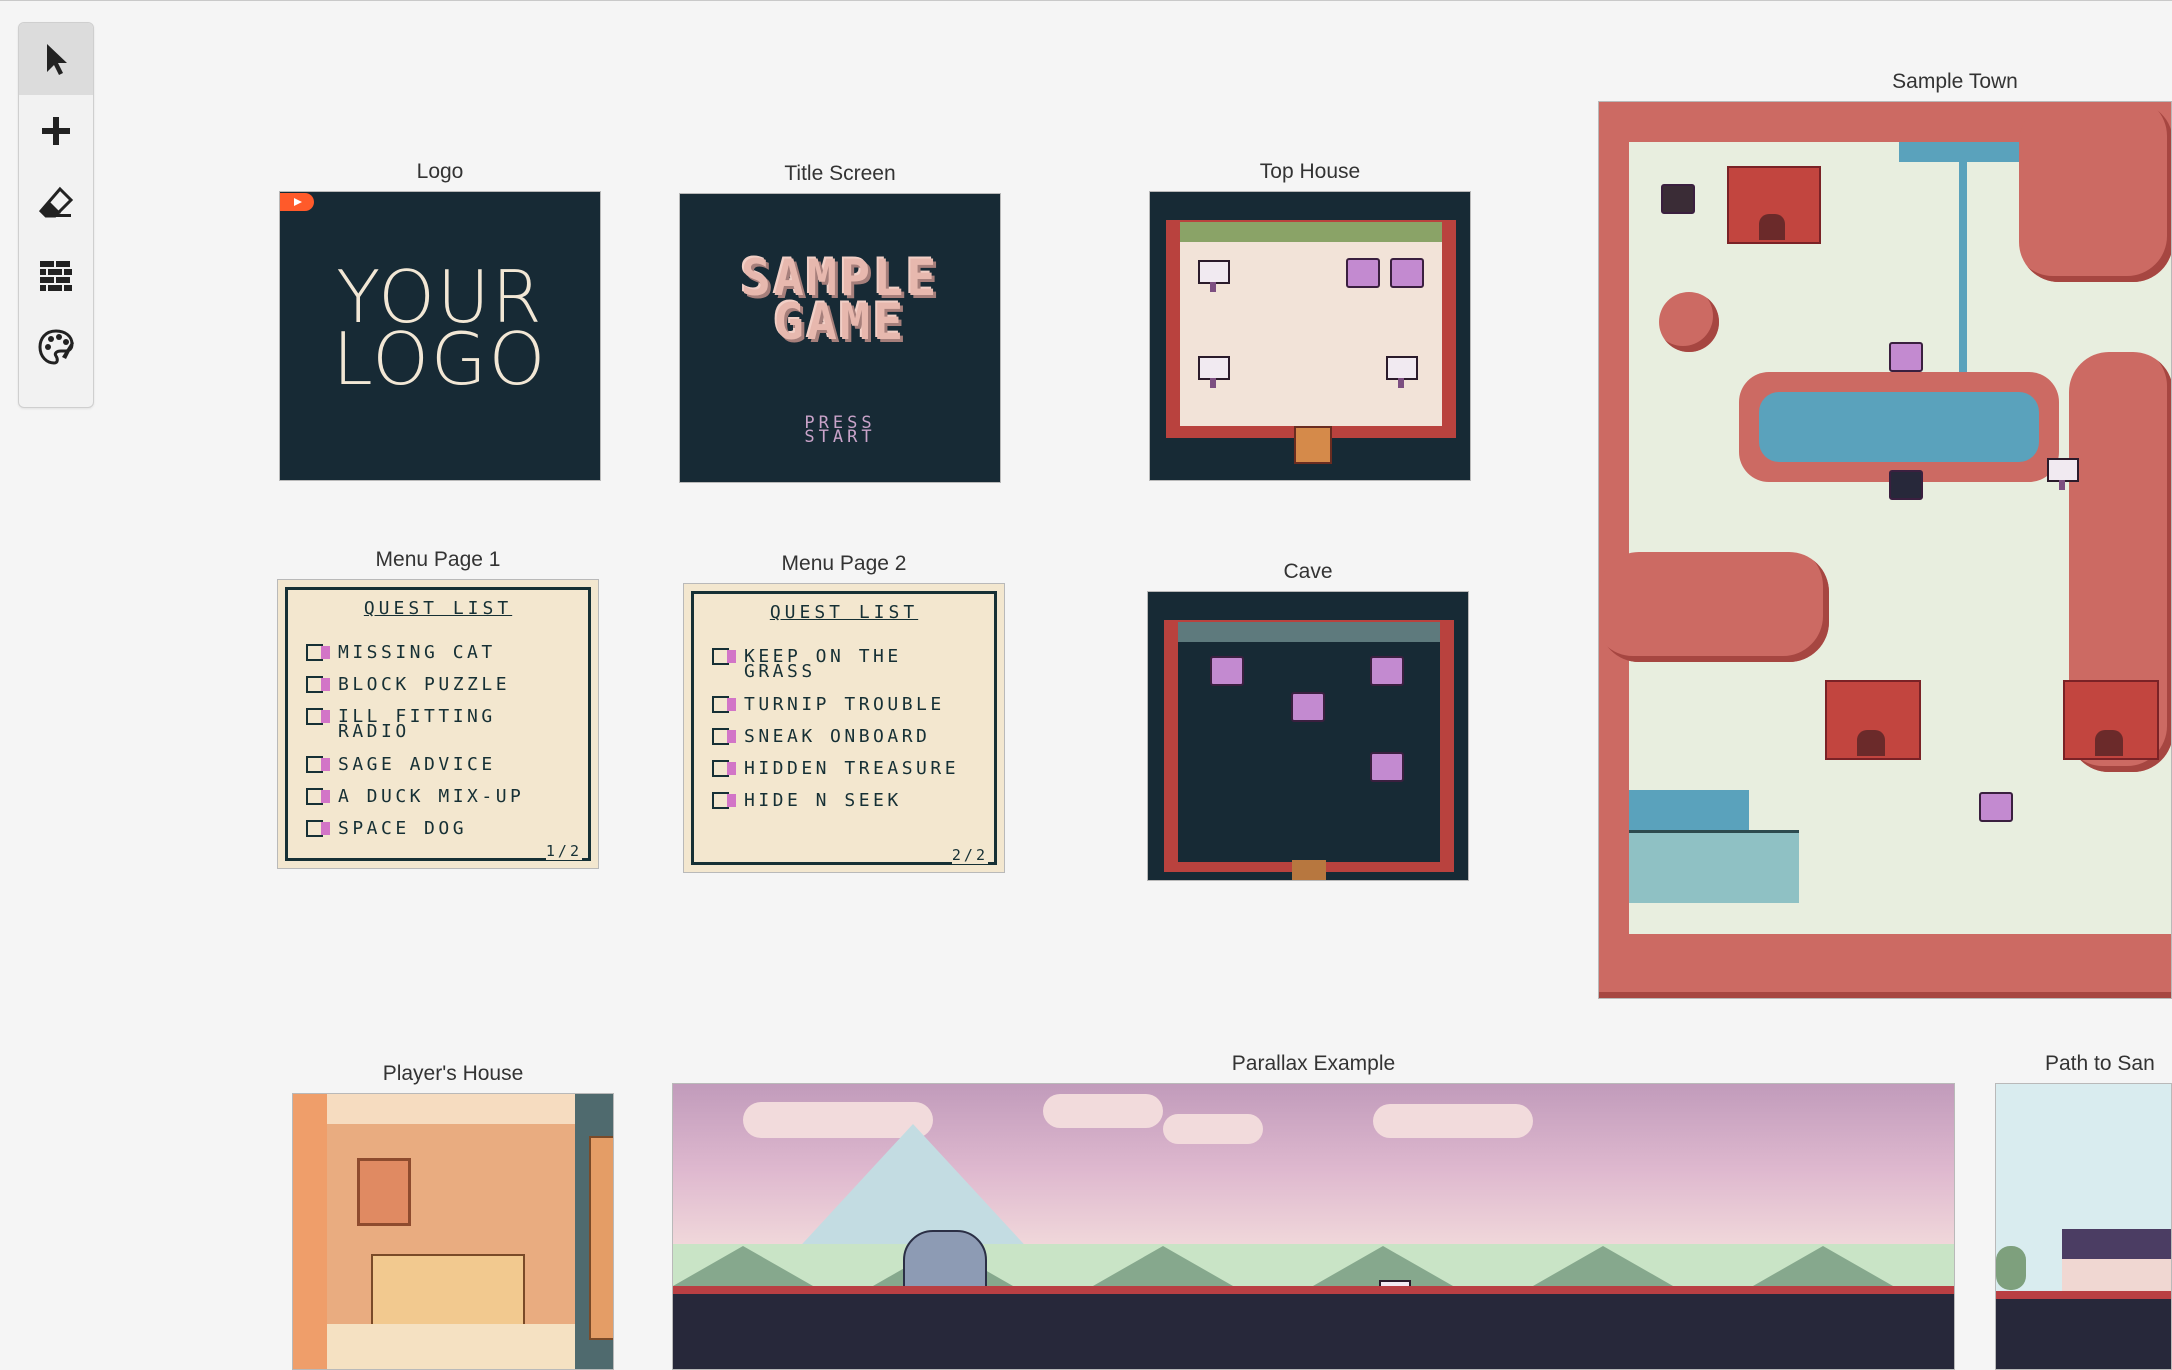 The width and height of the screenshot is (2172, 1370). Describe the element at coordinates (401, 765) in the screenshot. I see `quest-item: SAGE ADVICE` at that location.